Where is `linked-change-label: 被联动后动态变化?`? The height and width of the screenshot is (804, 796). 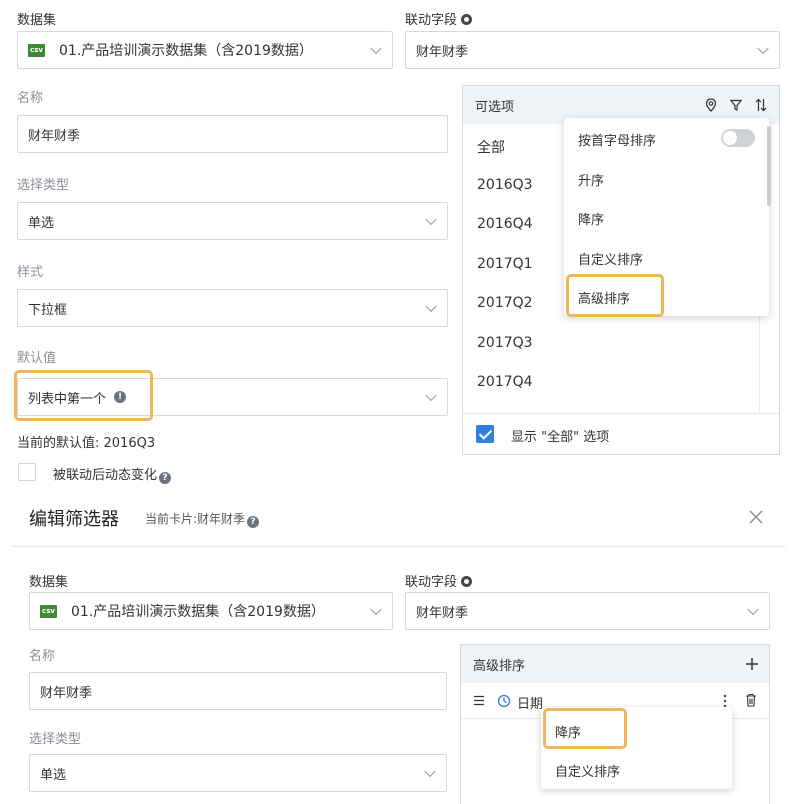
linked-change-label: 被联动后动态变化? is located at coordinates (112, 474).